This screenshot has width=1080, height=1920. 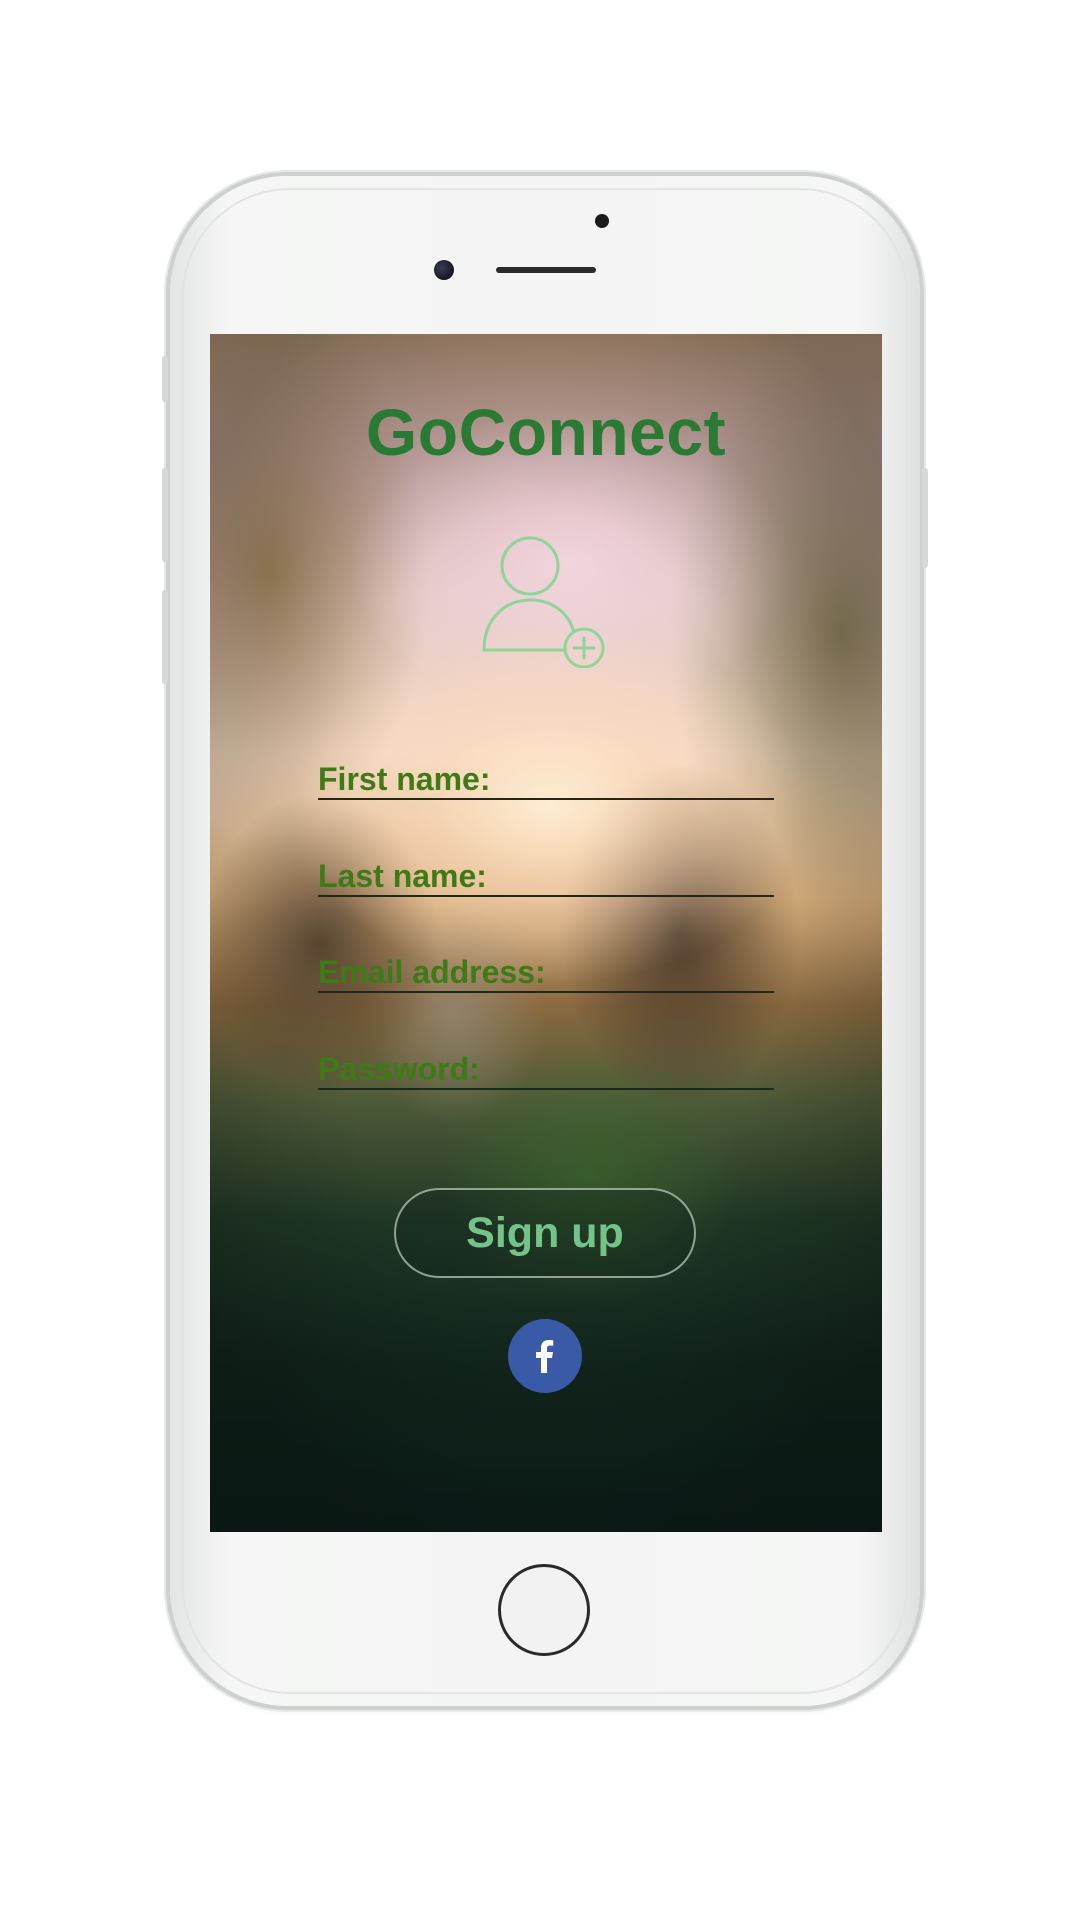 I want to click on front-camera, so click(x=602, y=221).